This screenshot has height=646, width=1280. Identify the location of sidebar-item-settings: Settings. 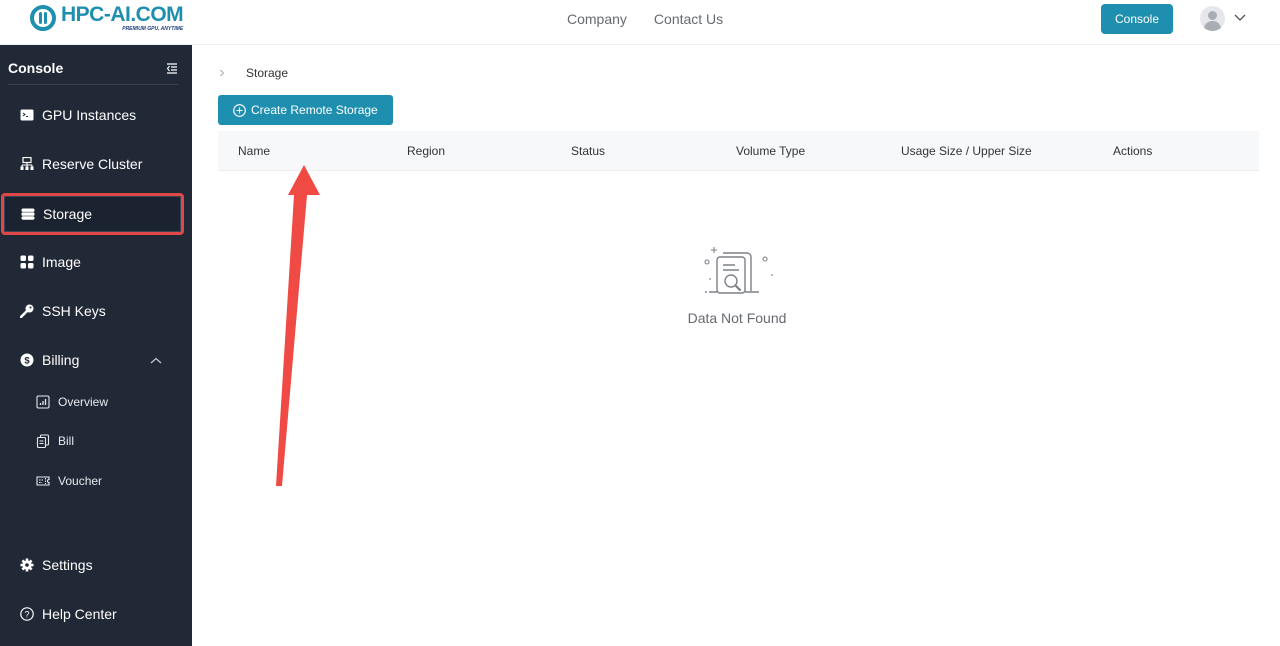
(94, 565).